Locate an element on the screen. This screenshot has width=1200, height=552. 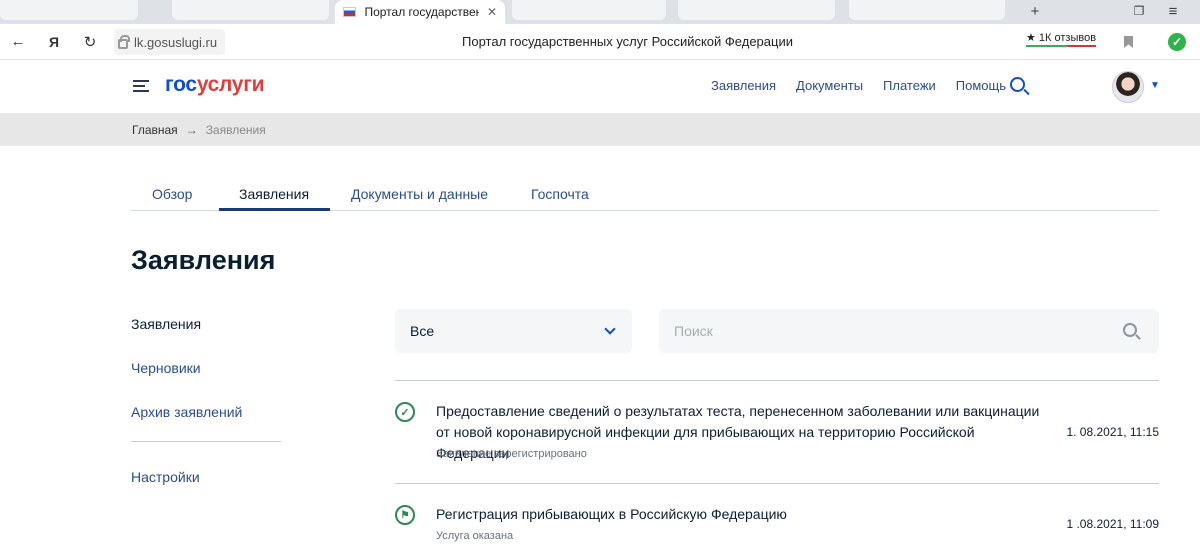
menu-icon: ≡ is located at coordinates (1173, 11).